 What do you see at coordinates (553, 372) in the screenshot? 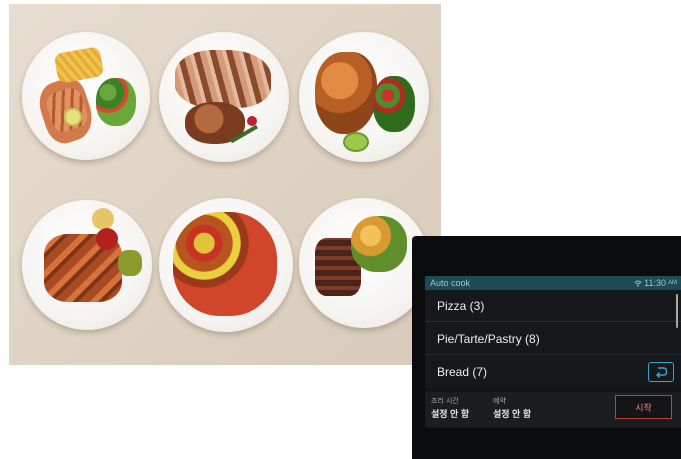
I see `menu-item-bread: Bread (7)` at bounding box center [553, 372].